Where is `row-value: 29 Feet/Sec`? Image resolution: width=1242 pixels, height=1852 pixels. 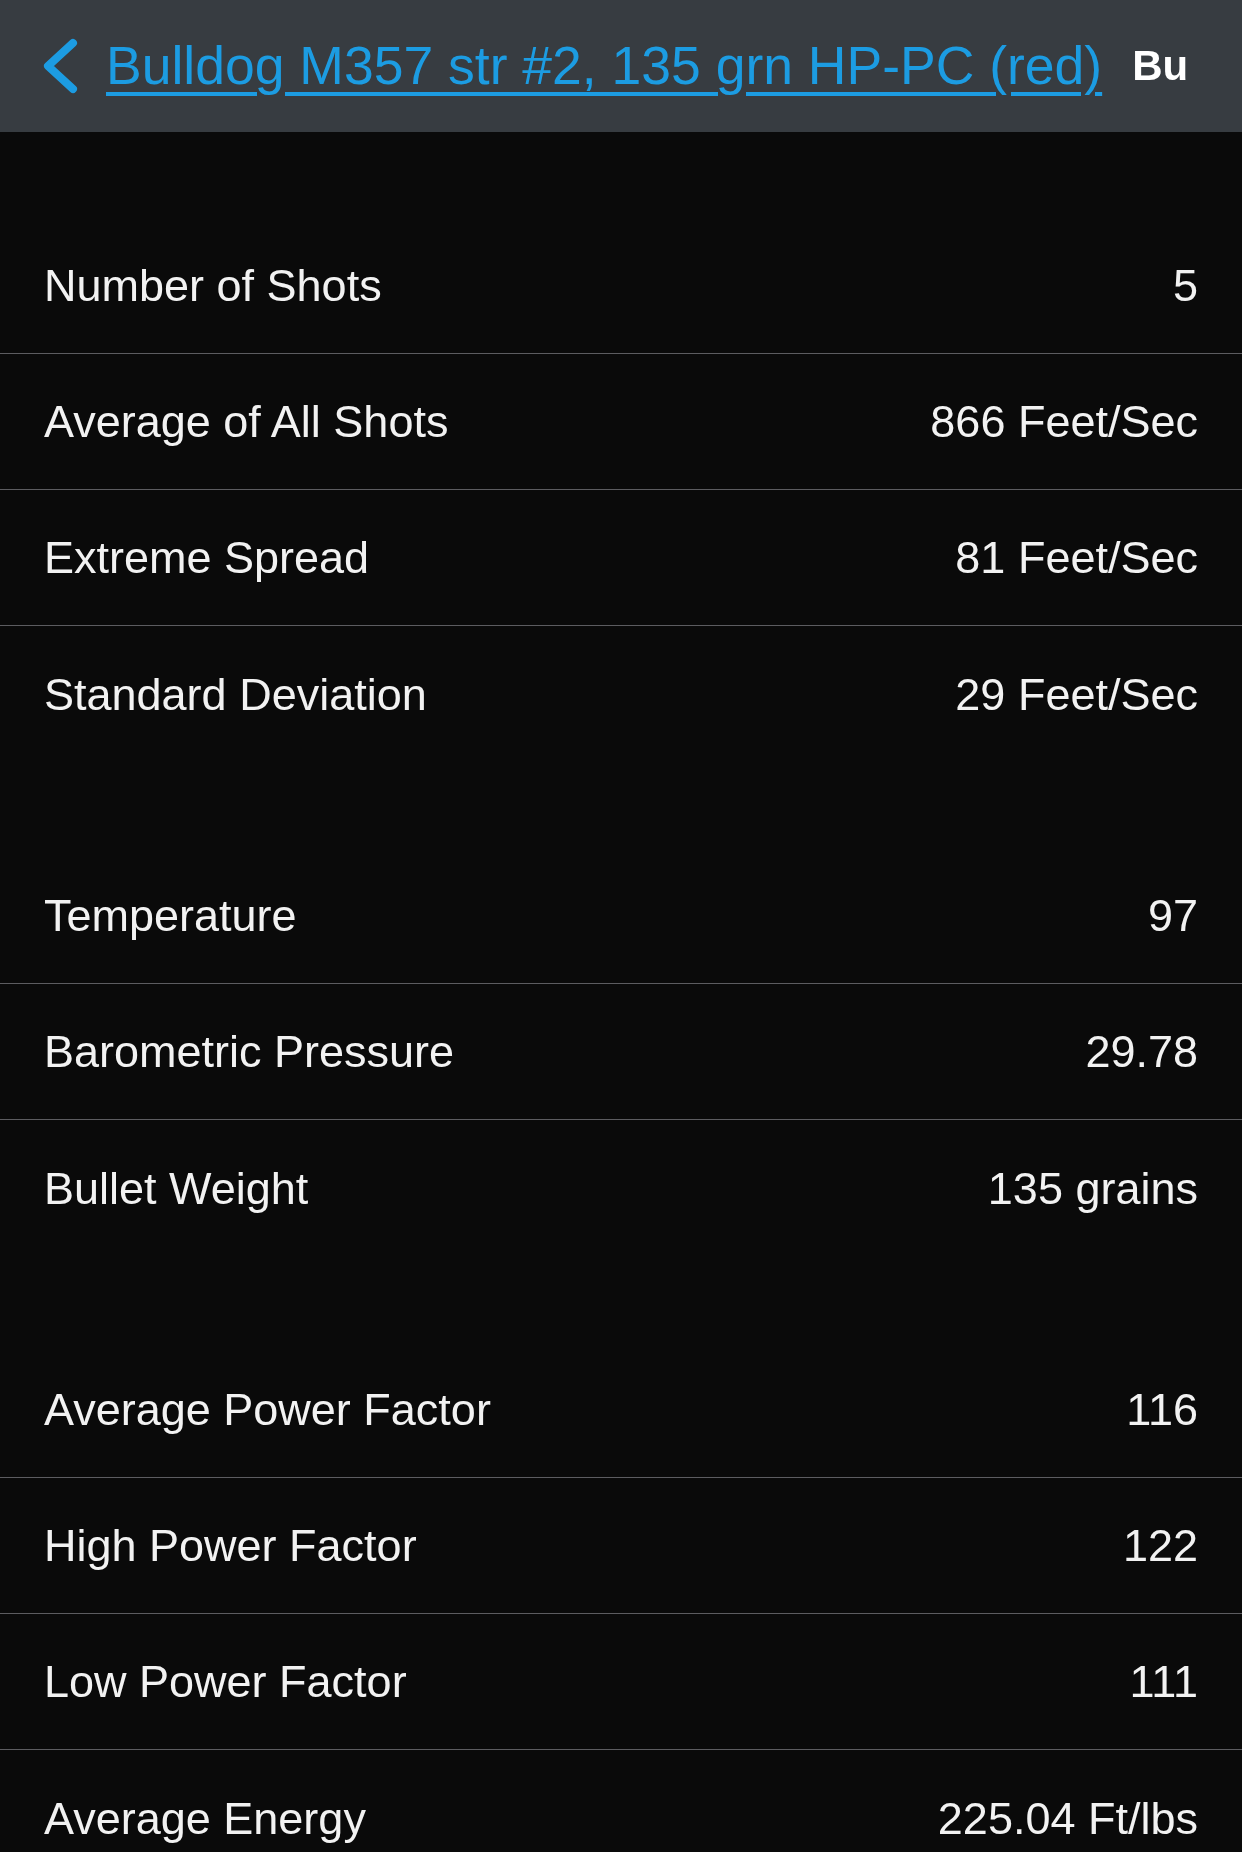 row-value: 29 Feet/Sec is located at coordinates (1076, 694).